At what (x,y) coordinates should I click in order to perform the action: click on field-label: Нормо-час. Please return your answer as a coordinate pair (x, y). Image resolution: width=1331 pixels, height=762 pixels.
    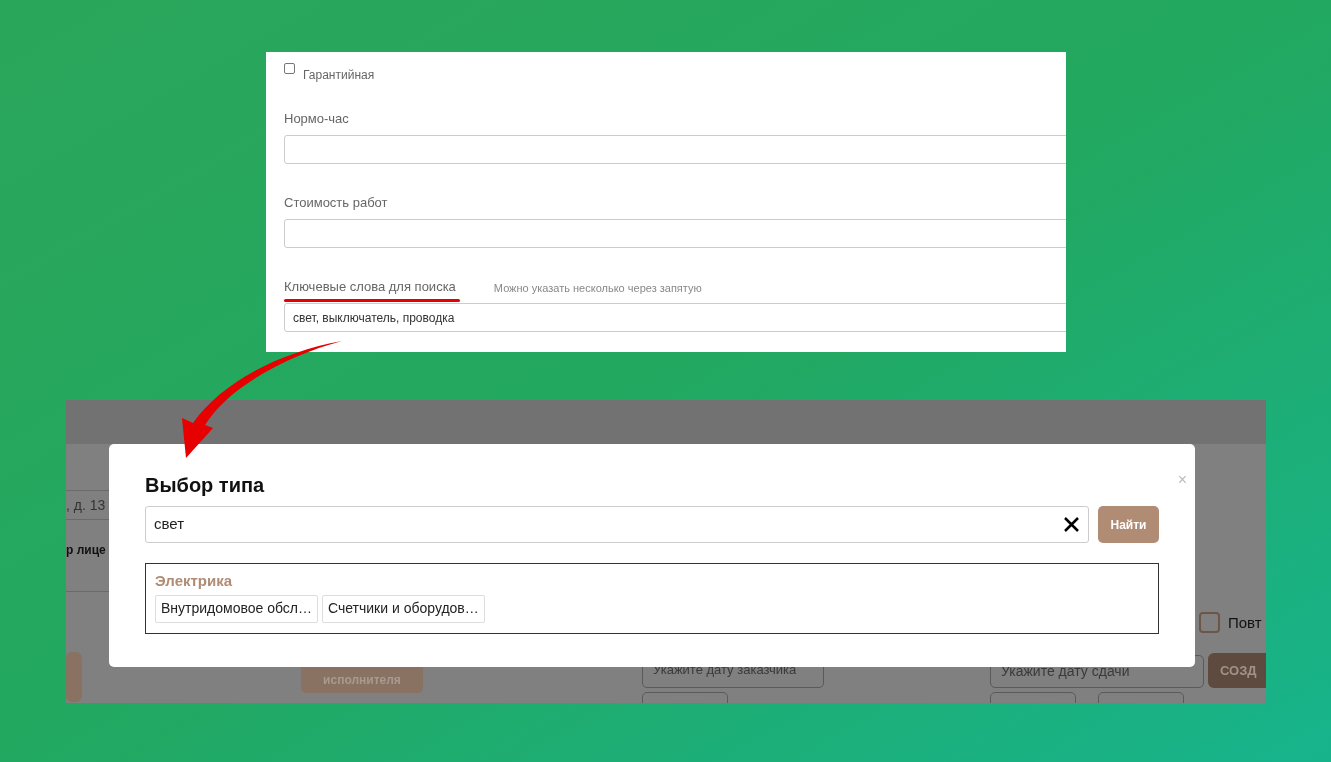
    Looking at the image, I should click on (316, 118).